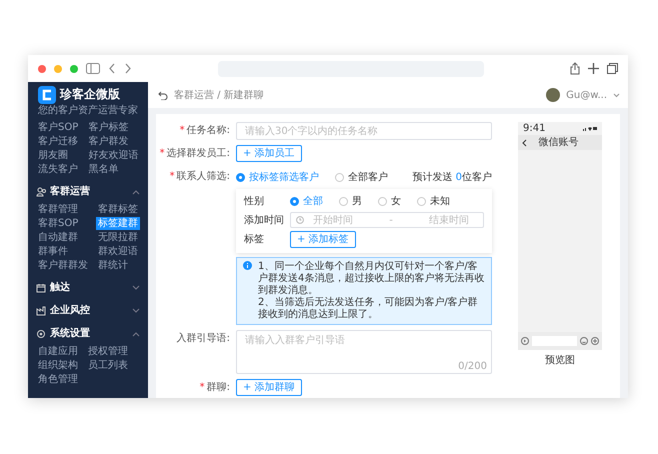 The image size is (658, 454). What do you see at coordinates (53, 251) in the screenshot?
I see `sidebar-item: 群事件` at bounding box center [53, 251].